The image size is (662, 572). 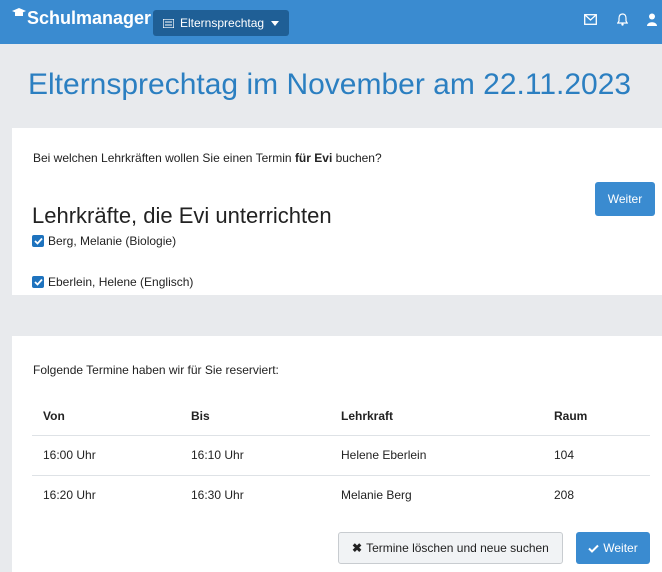 I want to click on close-icon: ✖, so click(x=357, y=548).